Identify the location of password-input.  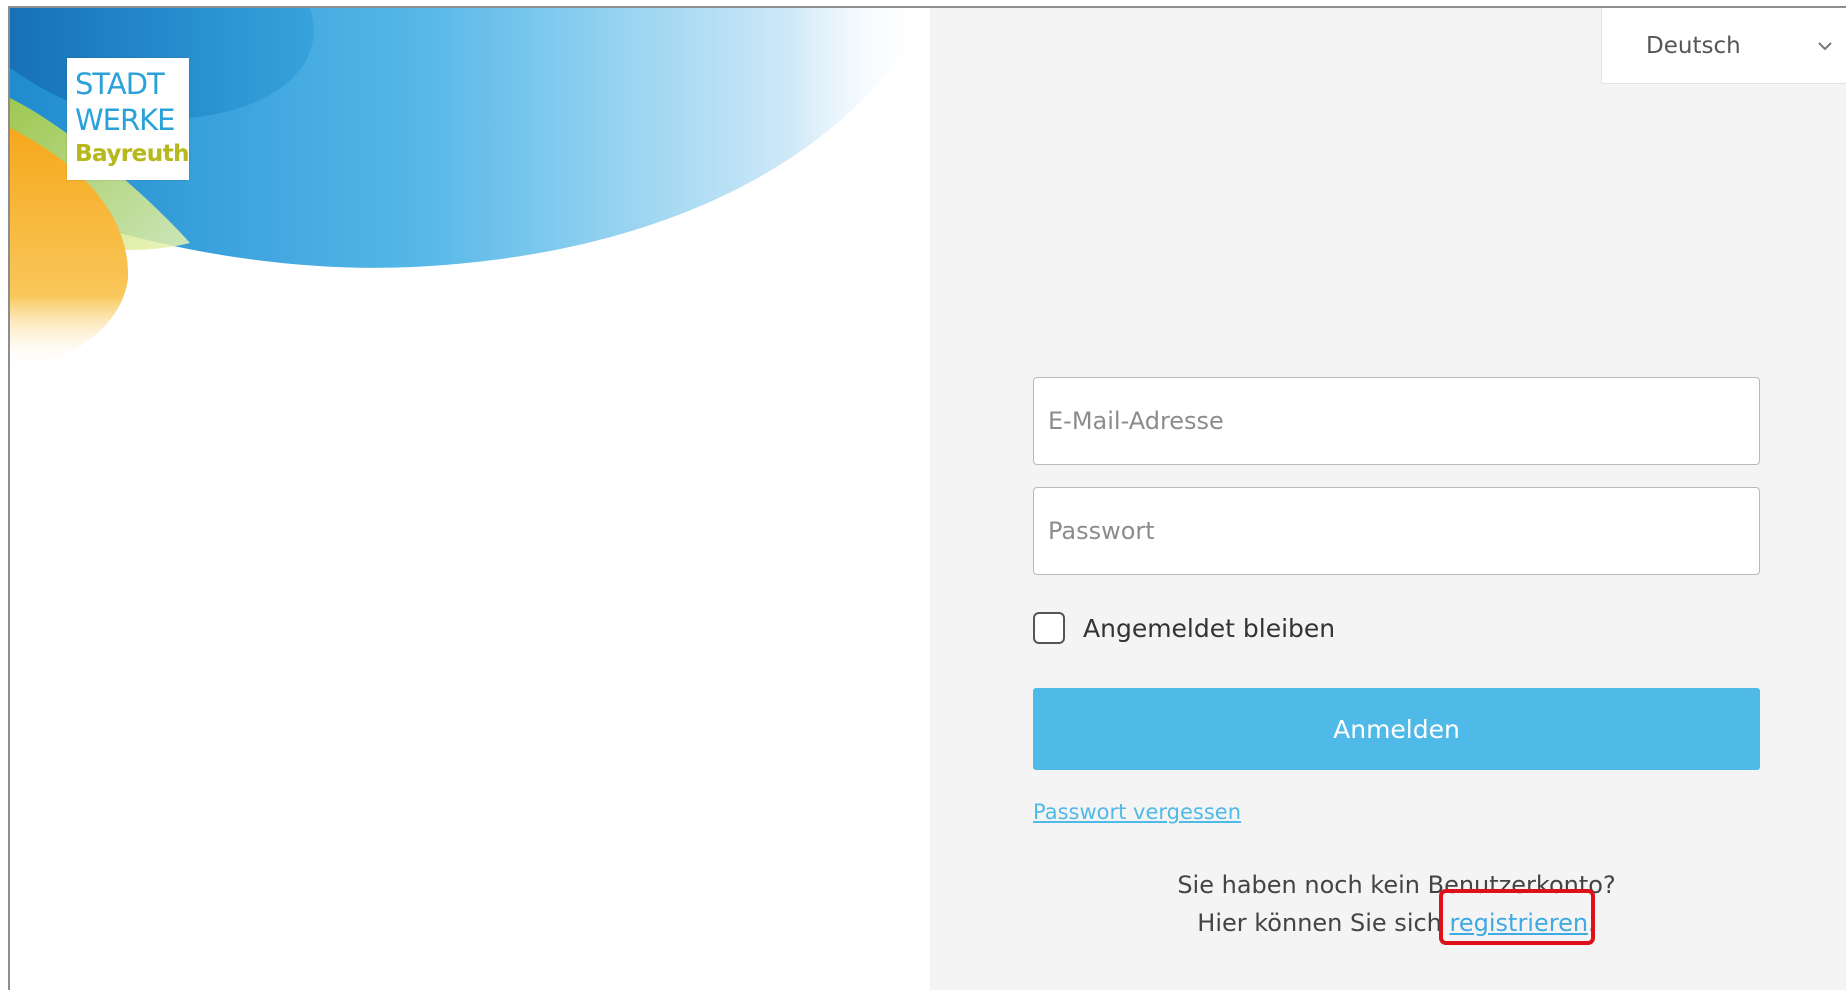
(1396, 531).